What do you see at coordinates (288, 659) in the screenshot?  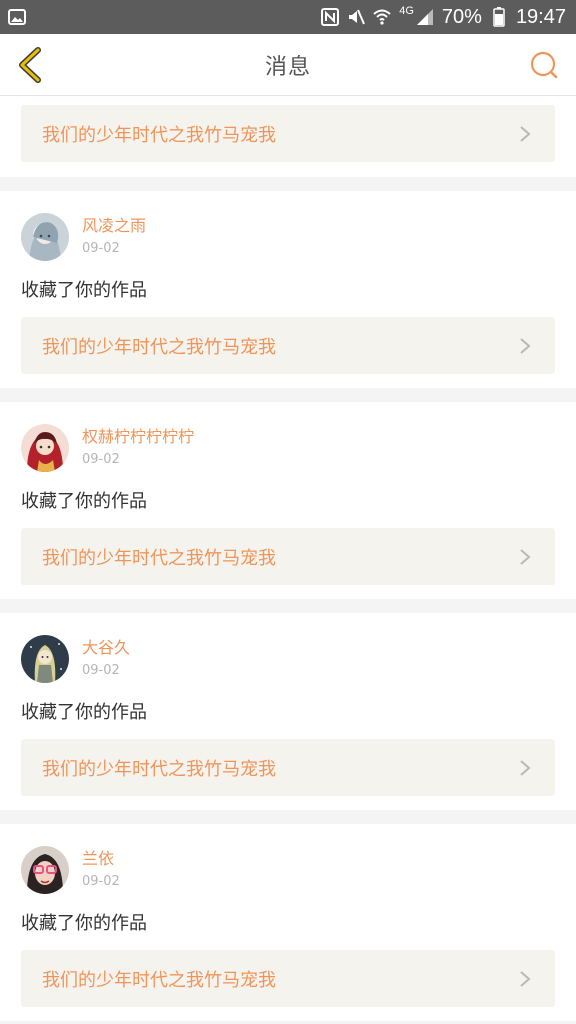 I see `user-row: 大谷久 09-02` at bounding box center [288, 659].